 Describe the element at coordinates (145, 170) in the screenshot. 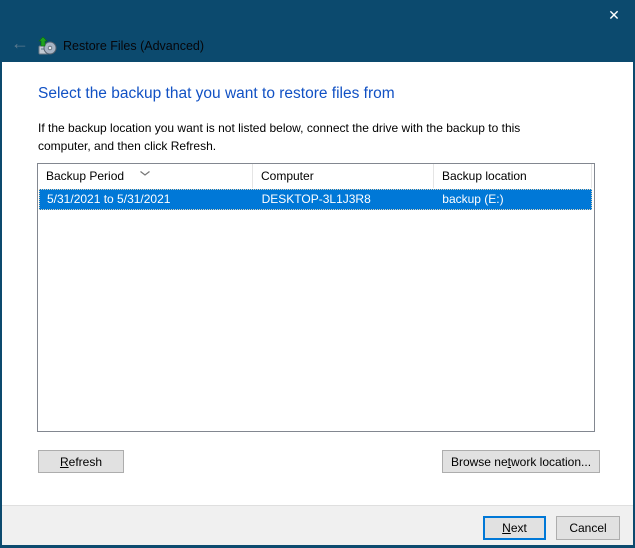

I see `sort-descending-icon` at that location.